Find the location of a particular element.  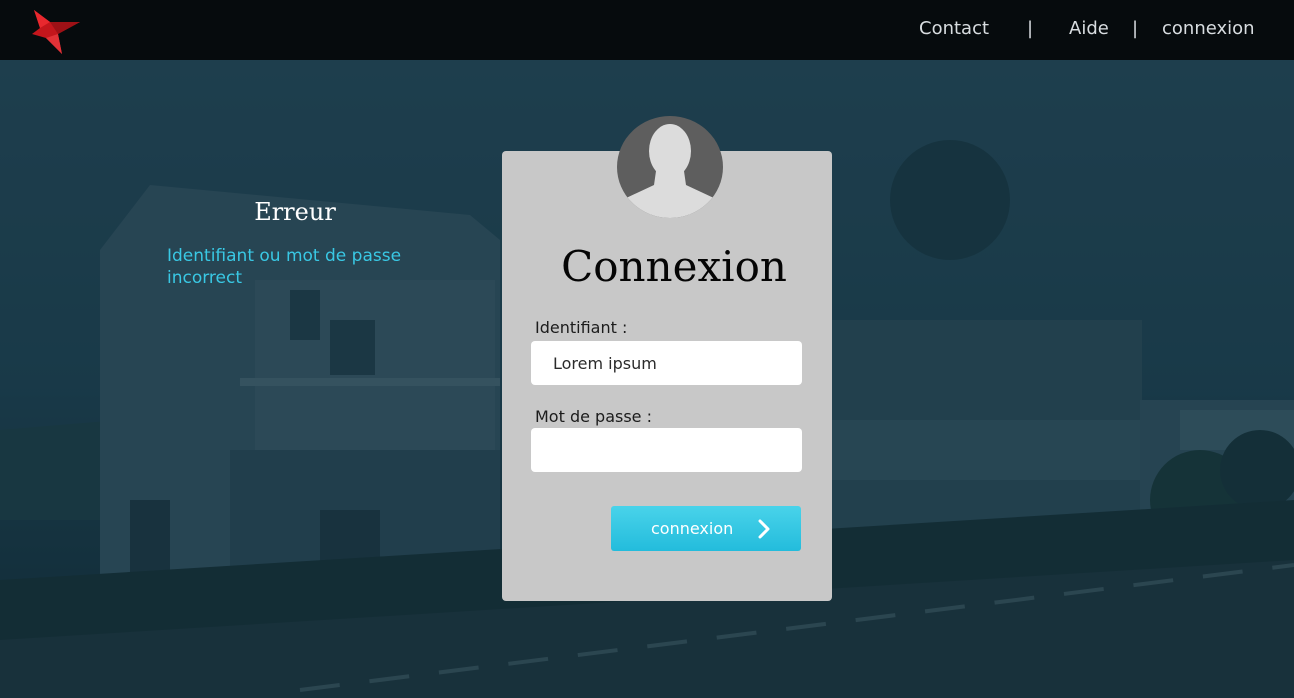

login-submit-button: connexion is located at coordinates (706, 528).